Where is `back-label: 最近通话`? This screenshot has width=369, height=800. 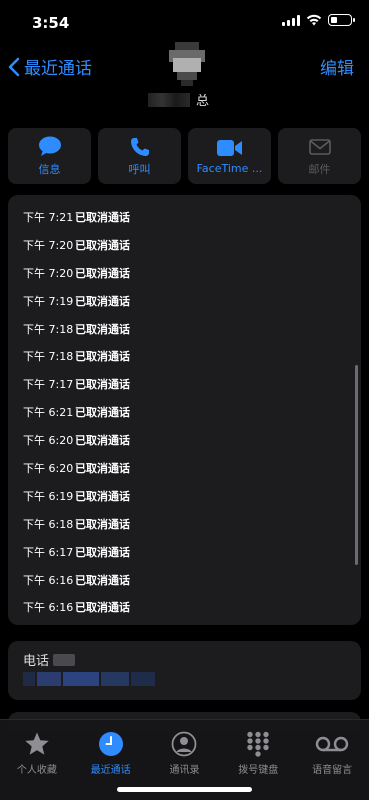
back-label: 最近通话 is located at coordinates (58, 69).